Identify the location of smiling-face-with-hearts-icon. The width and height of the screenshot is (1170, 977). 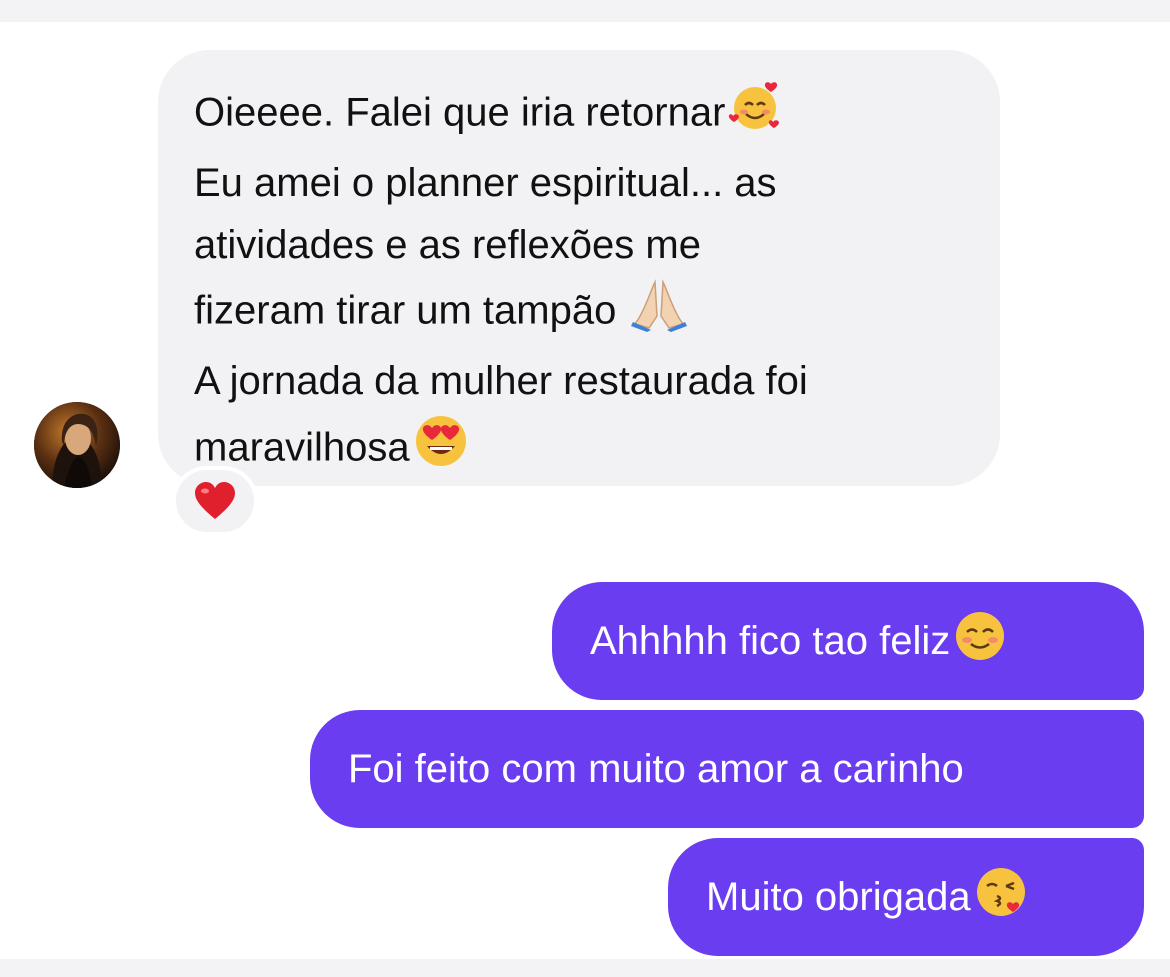
(755, 115).